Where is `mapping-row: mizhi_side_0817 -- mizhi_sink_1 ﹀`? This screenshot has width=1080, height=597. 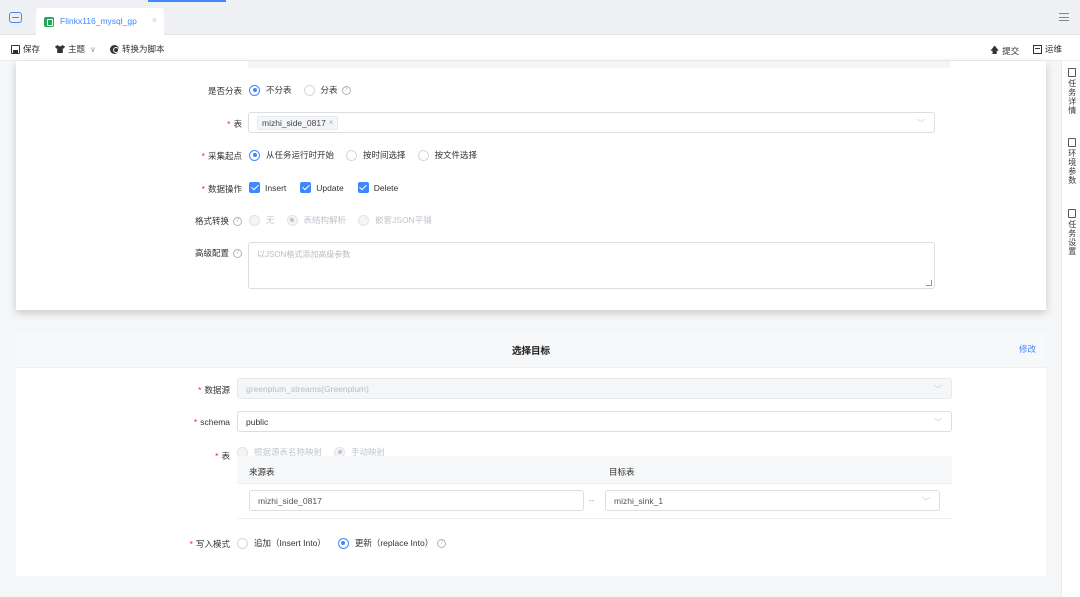
mapping-row: mizhi_side_0817 -- mizhi_sink_1 ﹀ is located at coordinates (594, 501).